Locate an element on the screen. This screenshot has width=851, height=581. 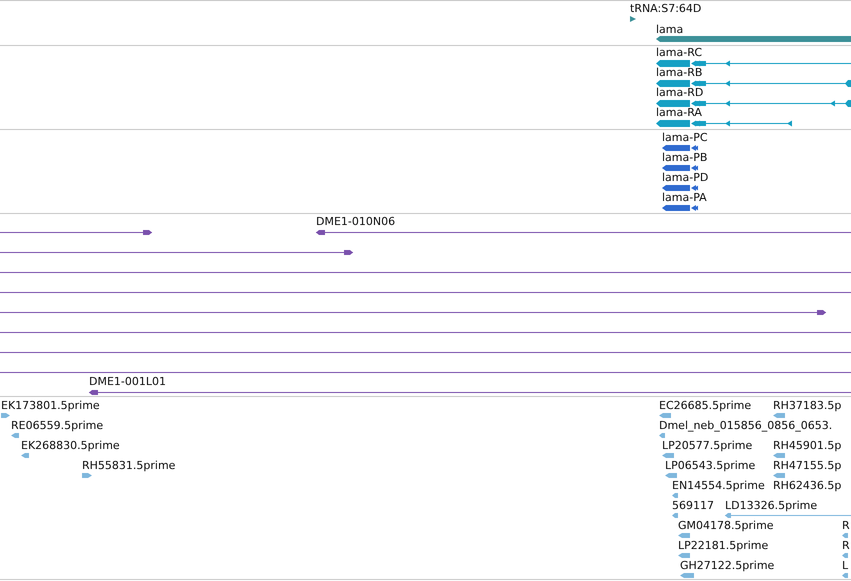
feature-label: lama-PC is located at coordinates (685, 137).